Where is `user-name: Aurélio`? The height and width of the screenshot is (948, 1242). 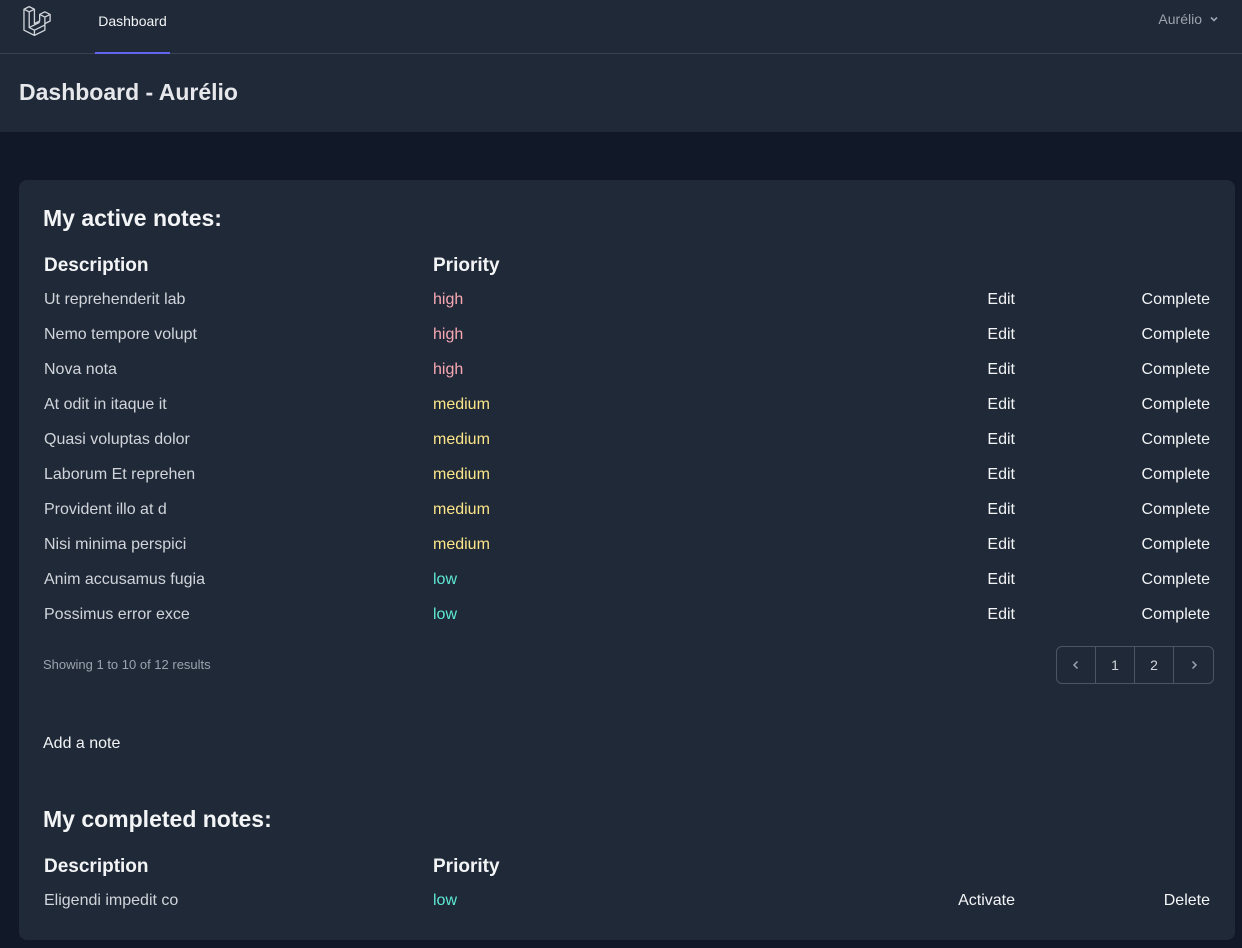 user-name: Aurélio is located at coordinates (1180, 19).